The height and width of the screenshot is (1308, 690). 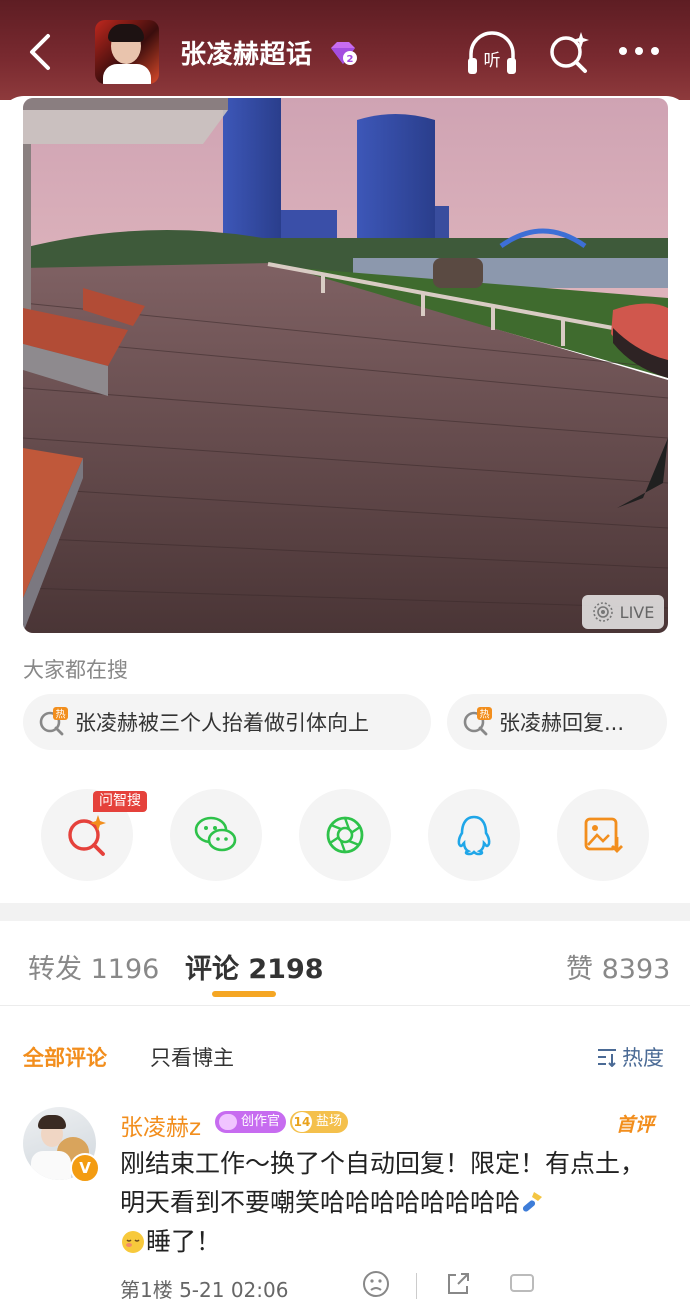 I want to click on hot-search-chip: 热 张凌赫被三个人抬着做引体向上, so click(x=227, y=722).